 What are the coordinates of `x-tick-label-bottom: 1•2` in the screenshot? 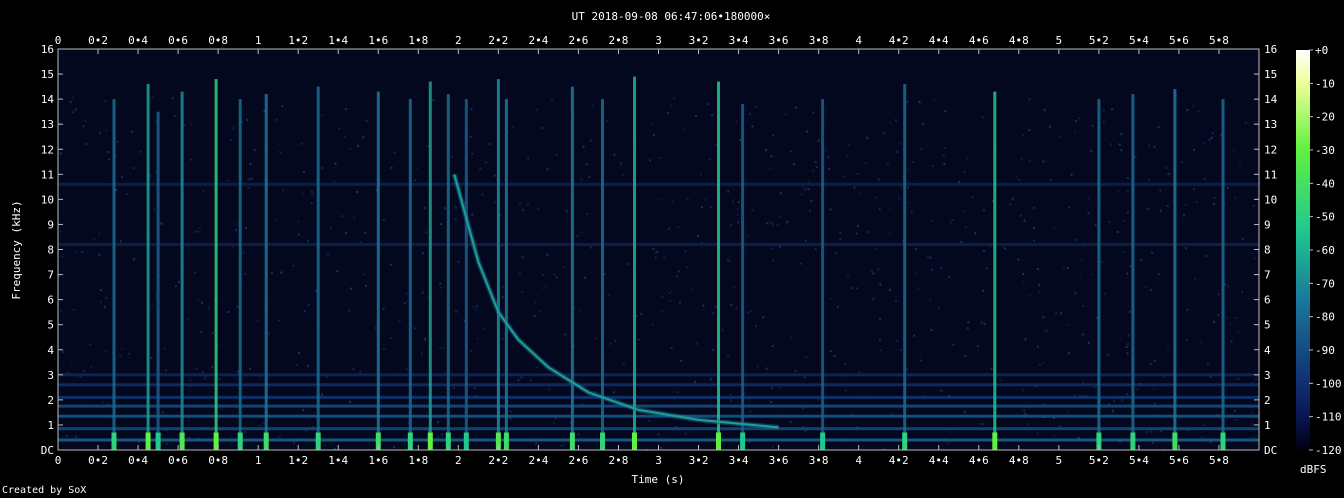 It's located at (298, 460).